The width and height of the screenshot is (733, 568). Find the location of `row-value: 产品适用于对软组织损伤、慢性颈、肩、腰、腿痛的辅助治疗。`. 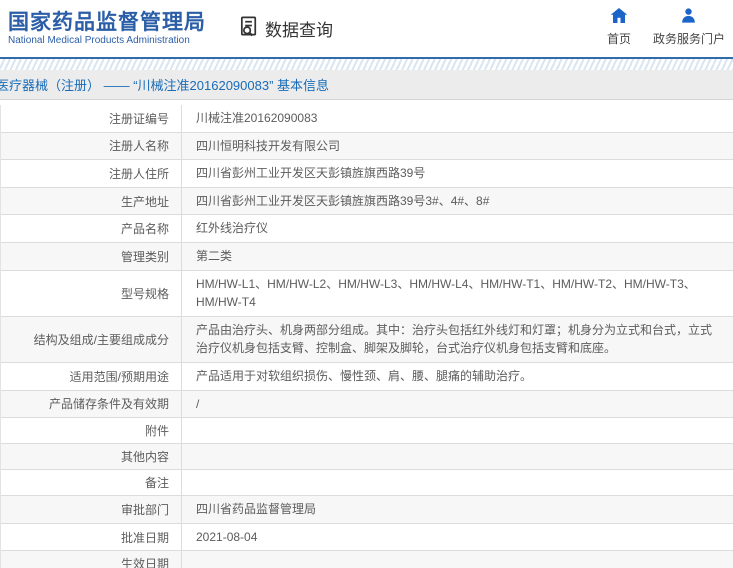

row-value: 产品适用于对软组织损伤、慢性颈、肩、腰、腿痛的辅助治疗。 is located at coordinates (364, 375).